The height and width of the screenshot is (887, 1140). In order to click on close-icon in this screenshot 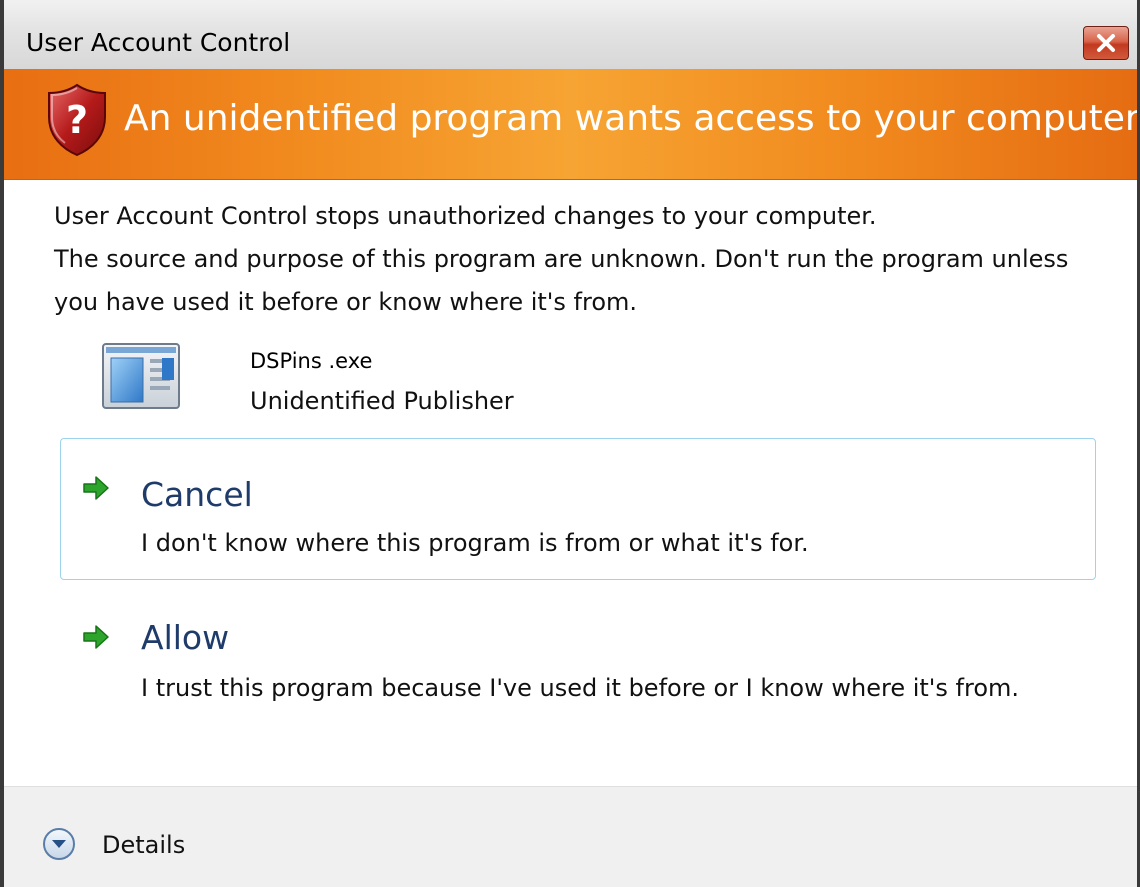, I will do `click(1106, 43)`.